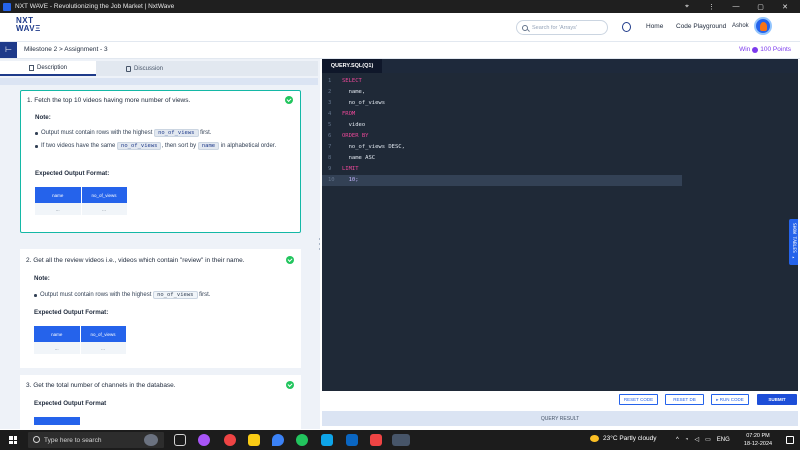 The width and height of the screenshot is (800, 450). Describe the element at coordinates (736, 7) in the screenshot. I see `minimize-button: —` at that location.